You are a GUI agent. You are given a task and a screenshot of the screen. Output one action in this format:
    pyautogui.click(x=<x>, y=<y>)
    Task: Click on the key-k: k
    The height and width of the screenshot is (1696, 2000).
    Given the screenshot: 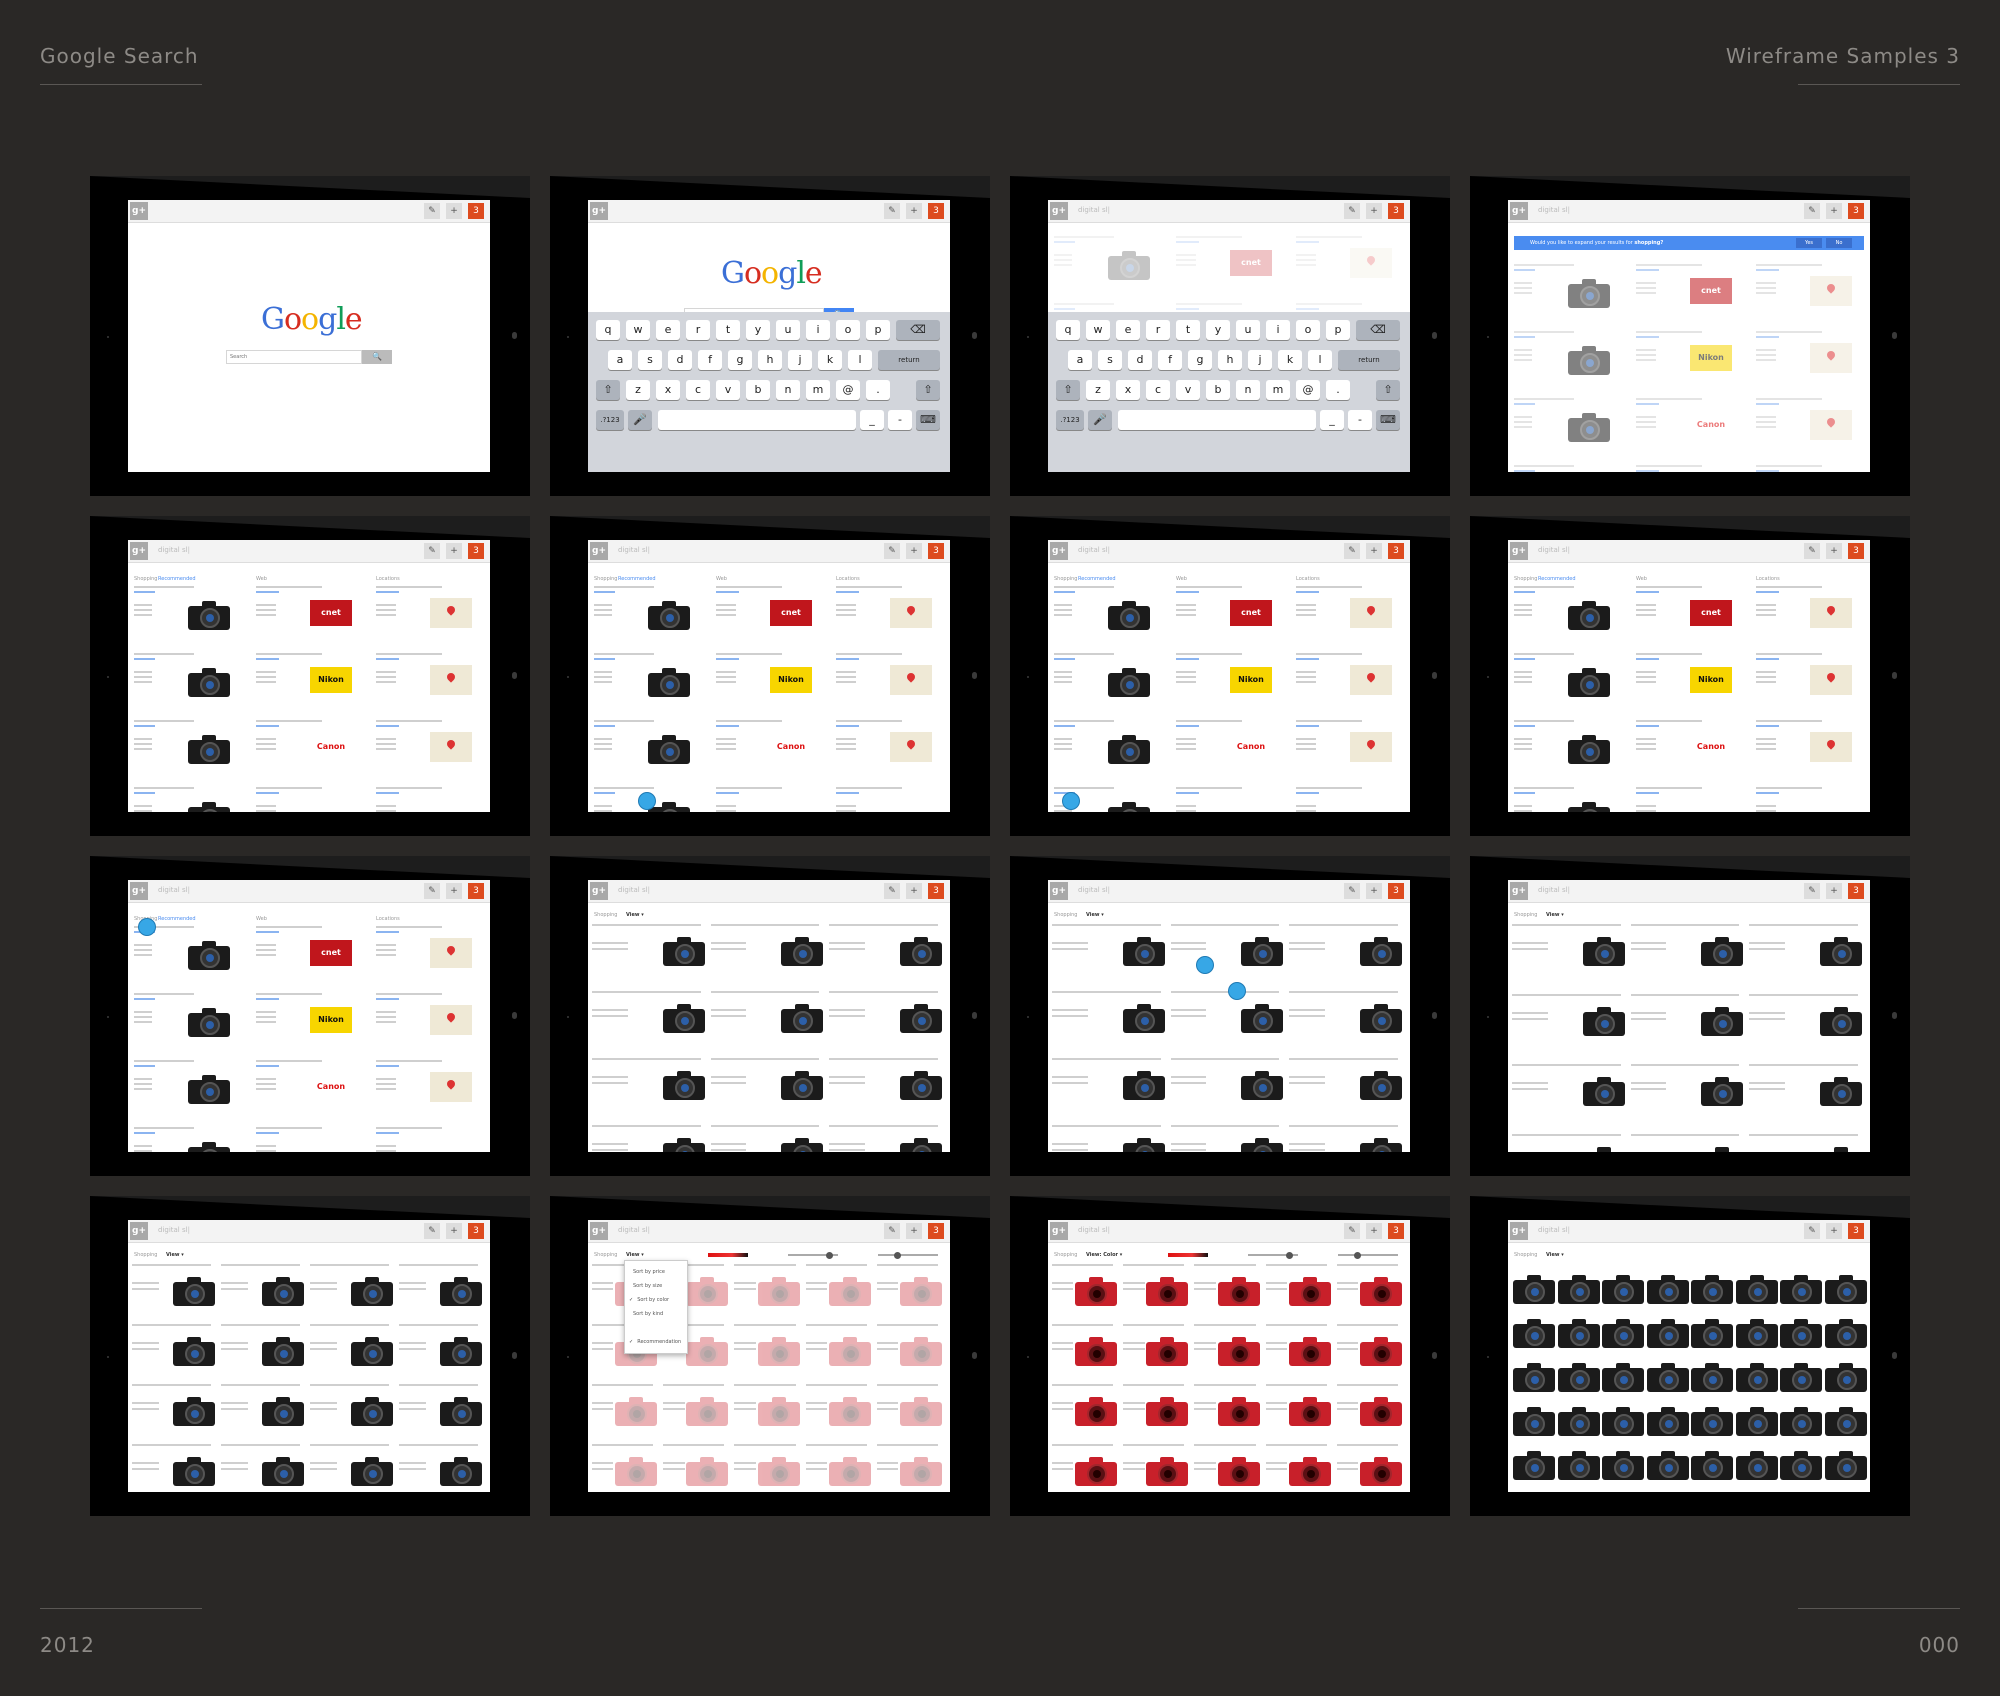 What is the action you would take?
    pyautogui.click(x=830, y=360)
    